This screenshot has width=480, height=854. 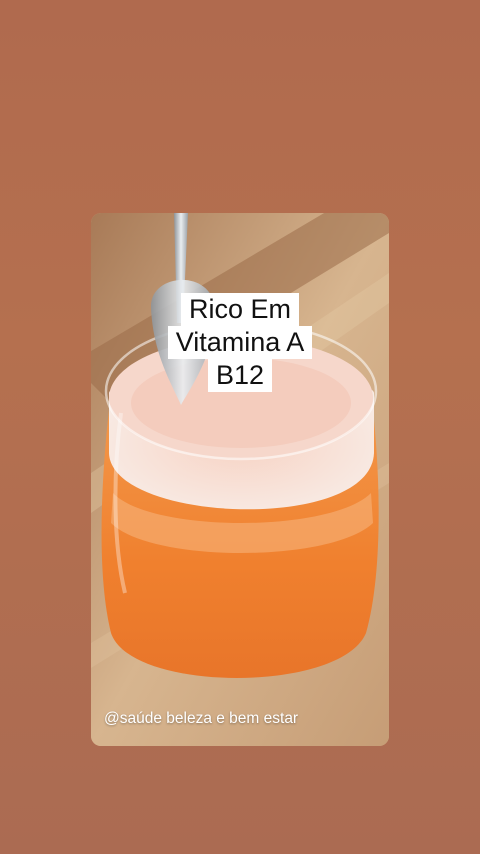 I want to click on caption-line-3: B12, so click(x=240, y=375).